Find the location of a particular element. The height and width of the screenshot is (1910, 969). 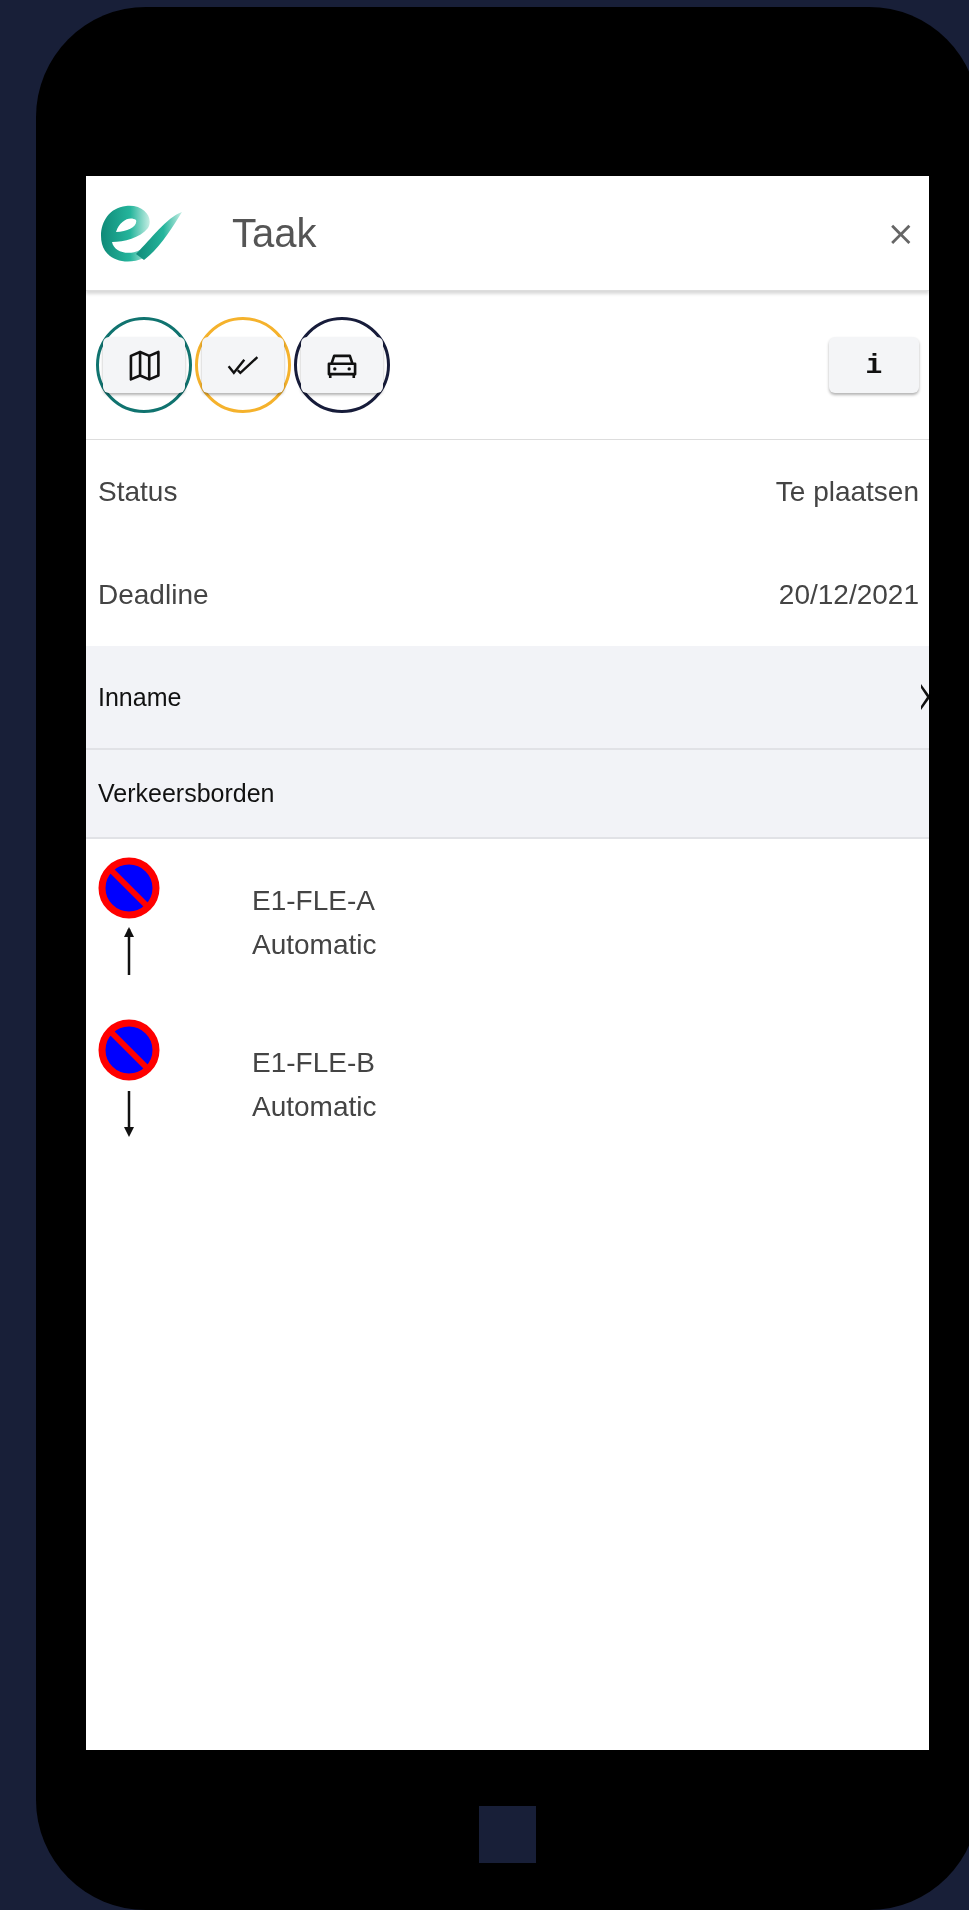

map-icon is located at coordinates (144, 365).